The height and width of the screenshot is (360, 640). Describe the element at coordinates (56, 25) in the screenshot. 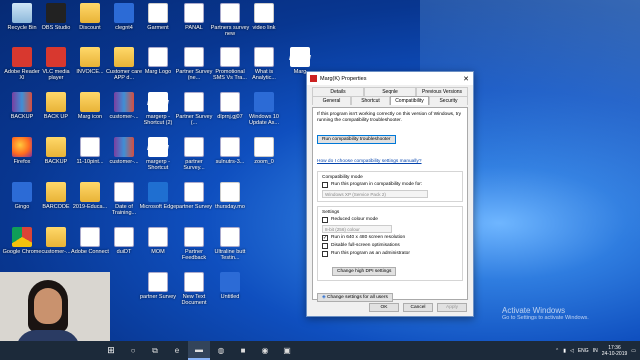

I see `desktop-icon: OBS Studio` at that location.